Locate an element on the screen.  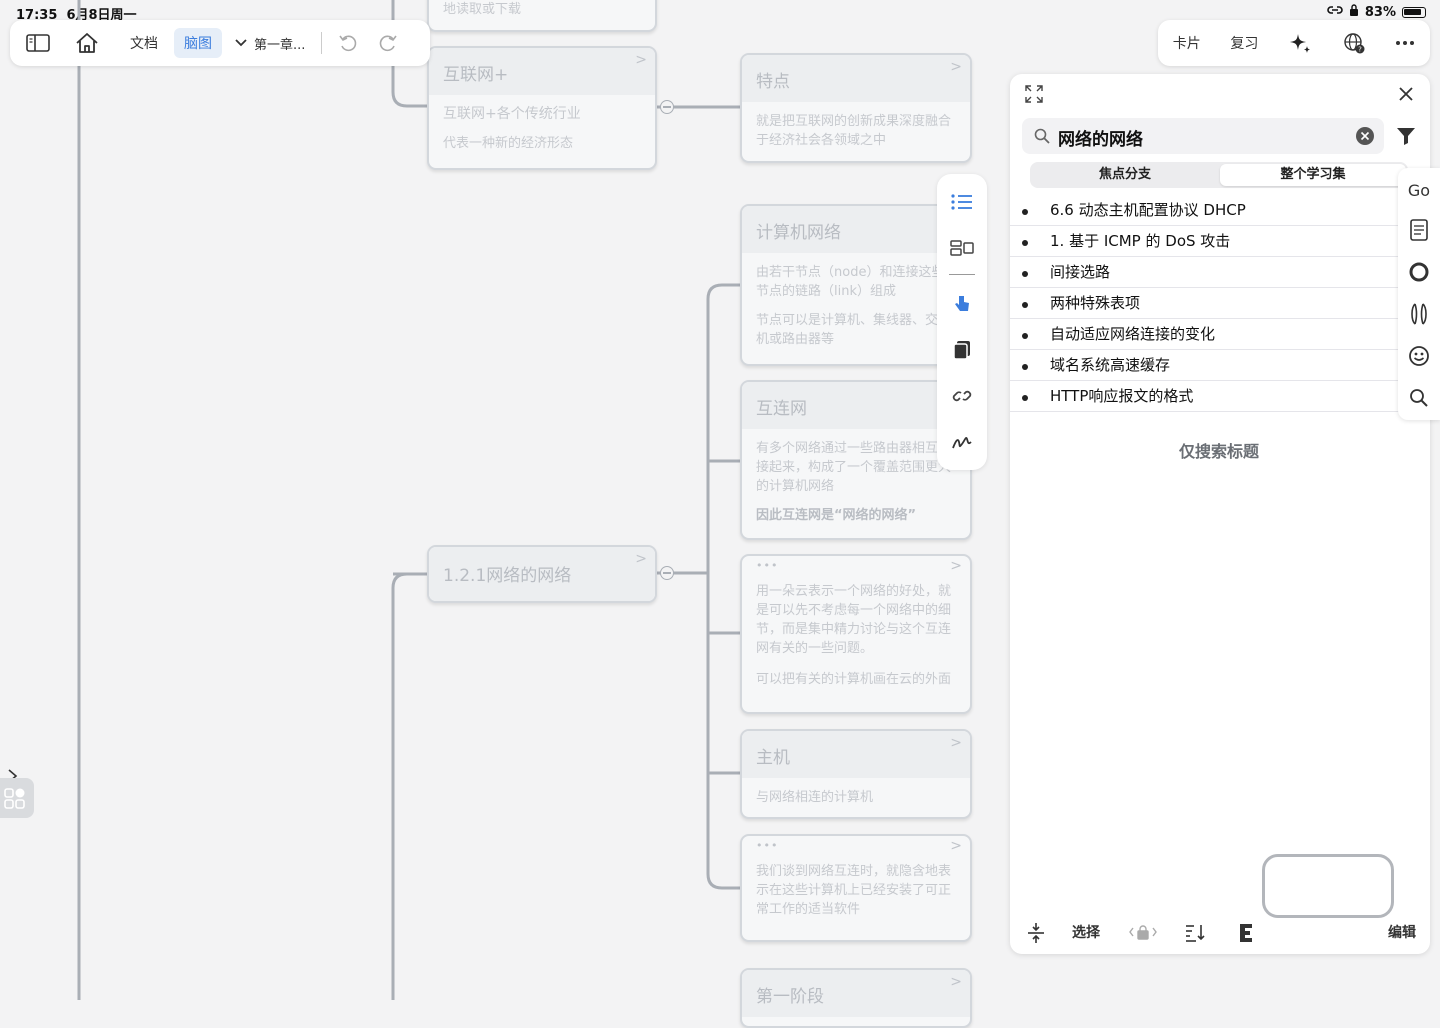
result-item: HTTP响应报文的格式 is located at coordinates (1208, 396).